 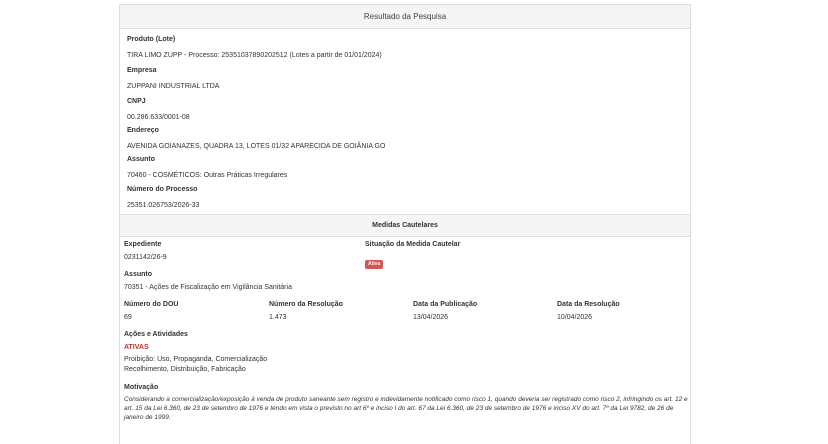 I want to click on cnpj-field: CNPJ 00.286.633/0001-08, so click(x=158, y=109).